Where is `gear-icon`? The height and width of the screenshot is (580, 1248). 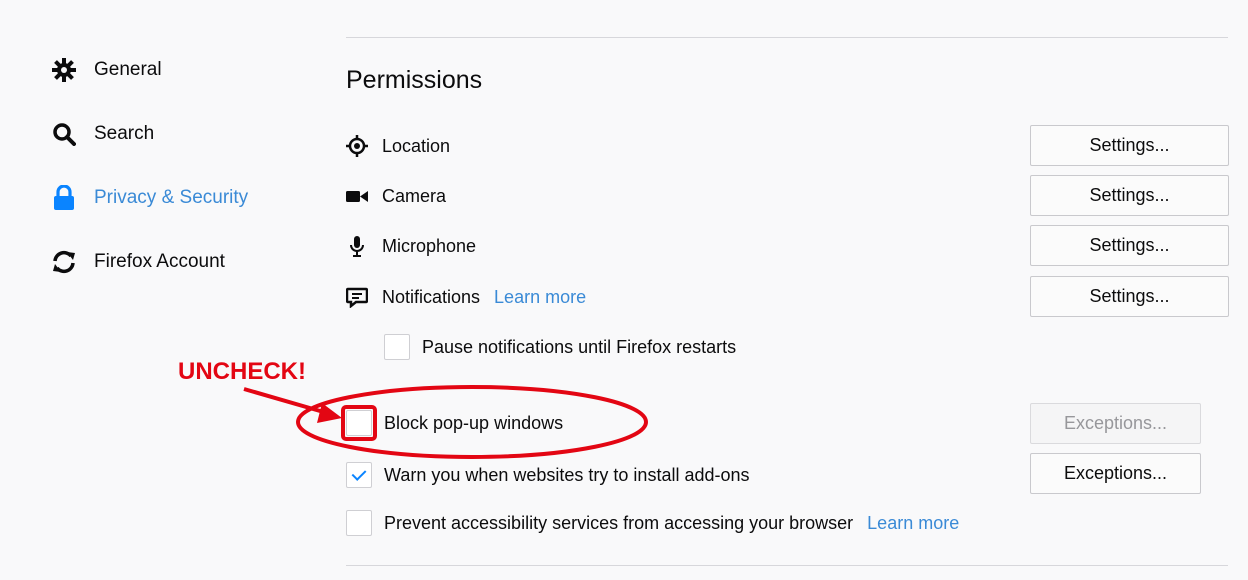 gear-icon is located at coordinates (64, 70).